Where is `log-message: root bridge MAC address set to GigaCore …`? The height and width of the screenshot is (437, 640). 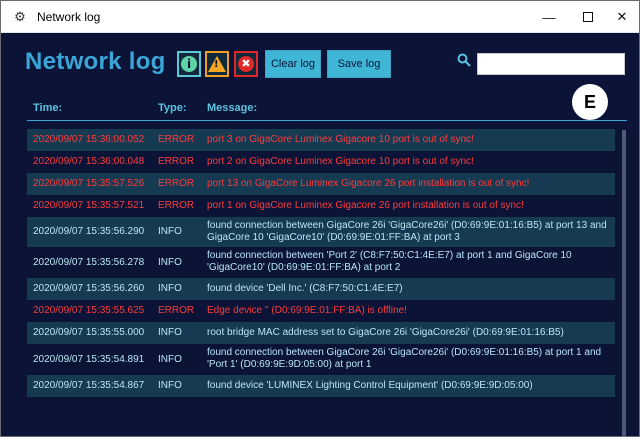 log-message: root bridge MAC address set to GigaCore … is located at coordinates (385, 332).